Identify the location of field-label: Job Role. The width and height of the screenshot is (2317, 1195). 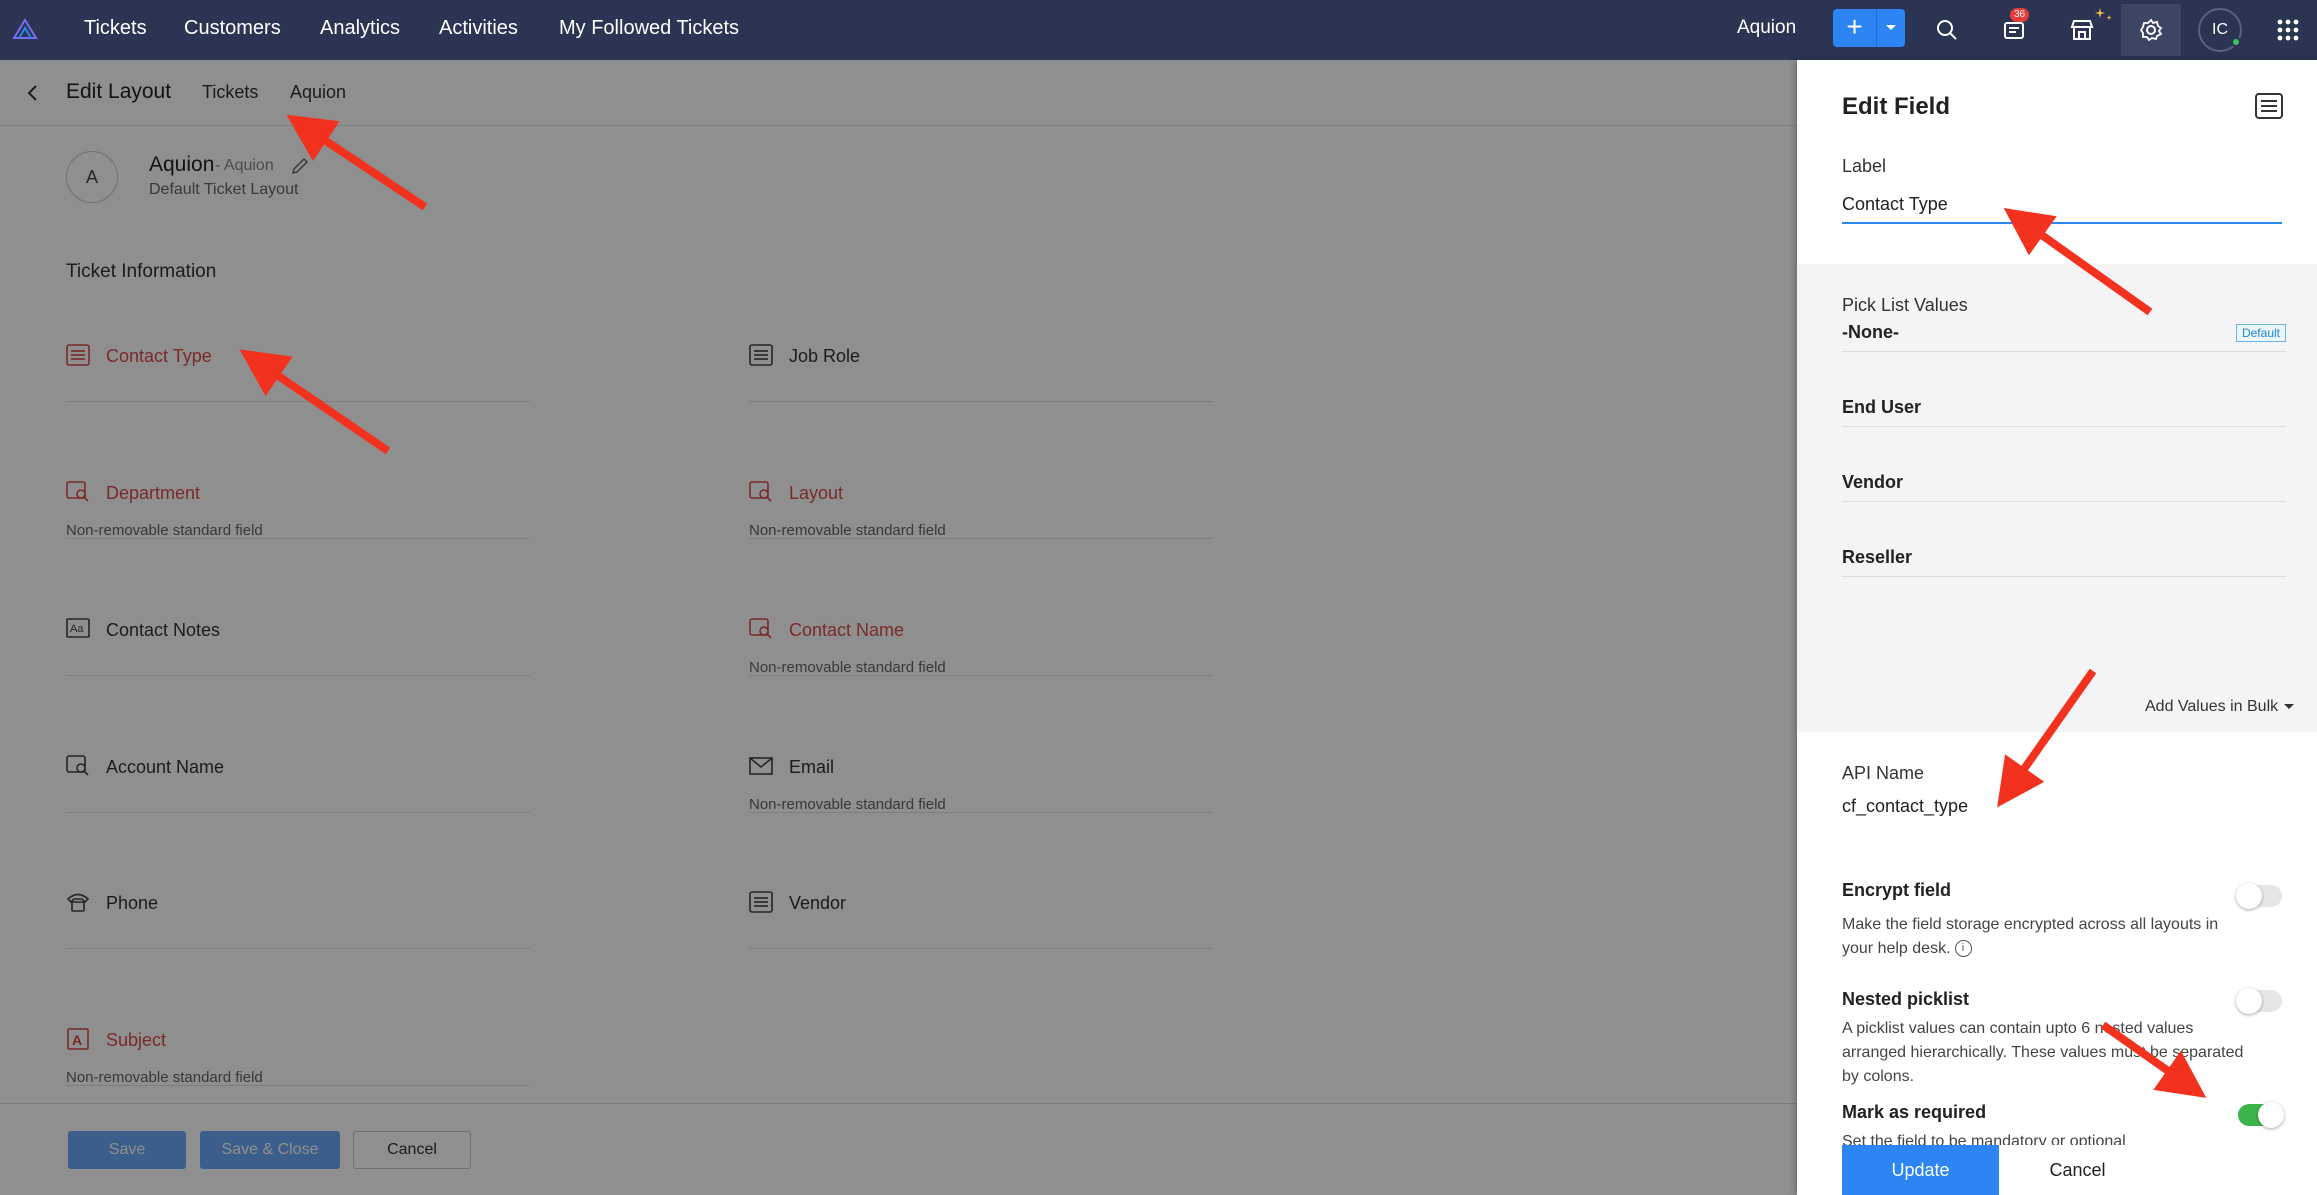
(825, 356).